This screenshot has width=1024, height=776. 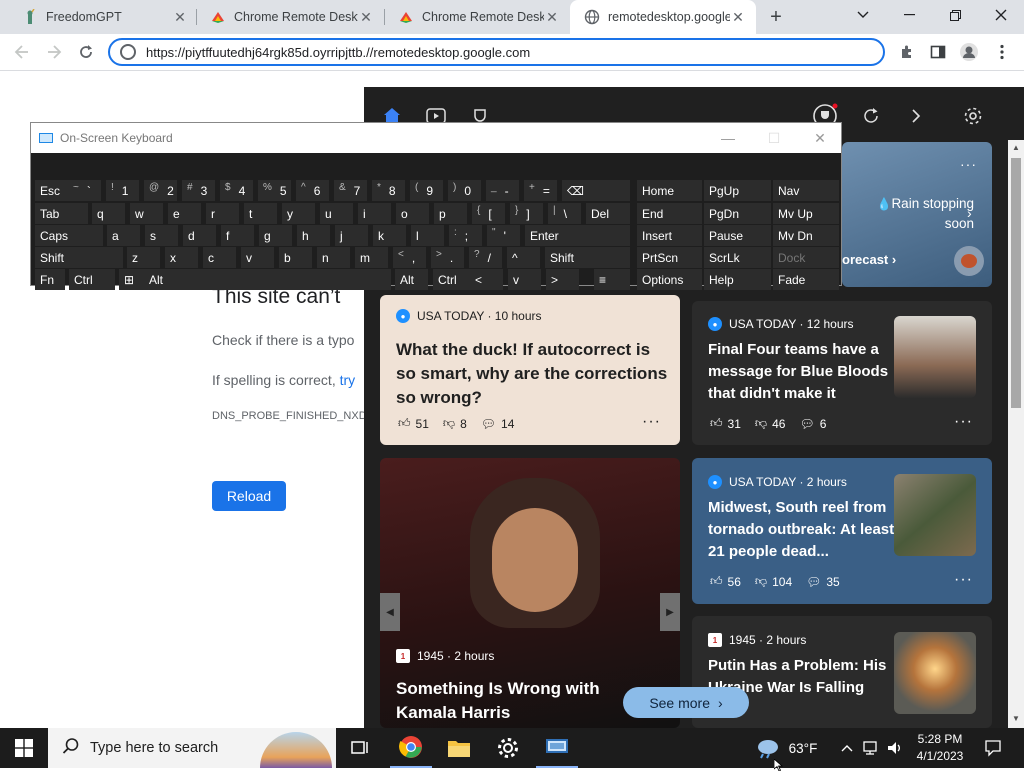 I want to click on key-3-3: c, so click(x=219, y=257).